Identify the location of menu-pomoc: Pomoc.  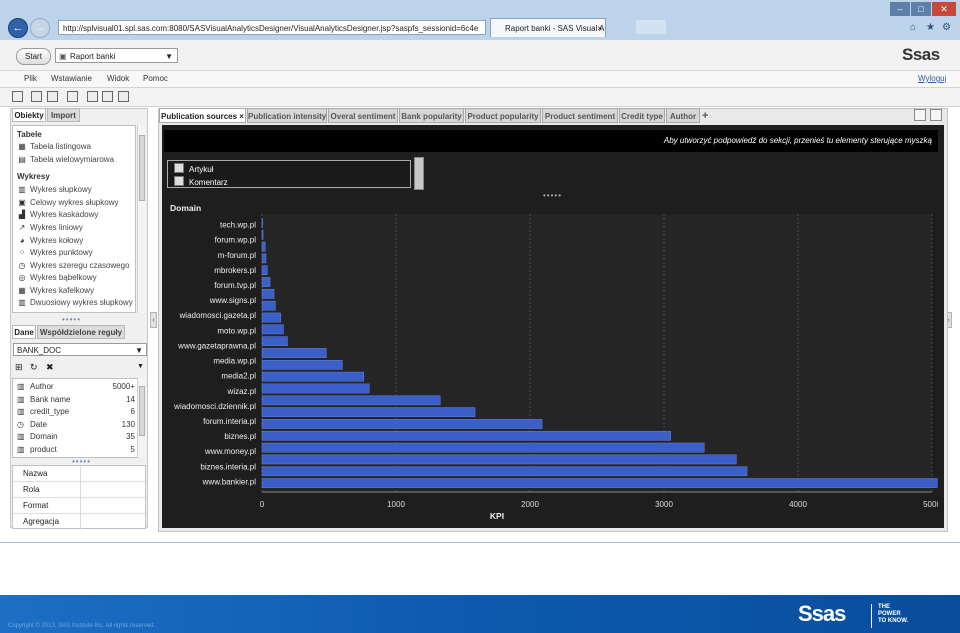
(155, 78).